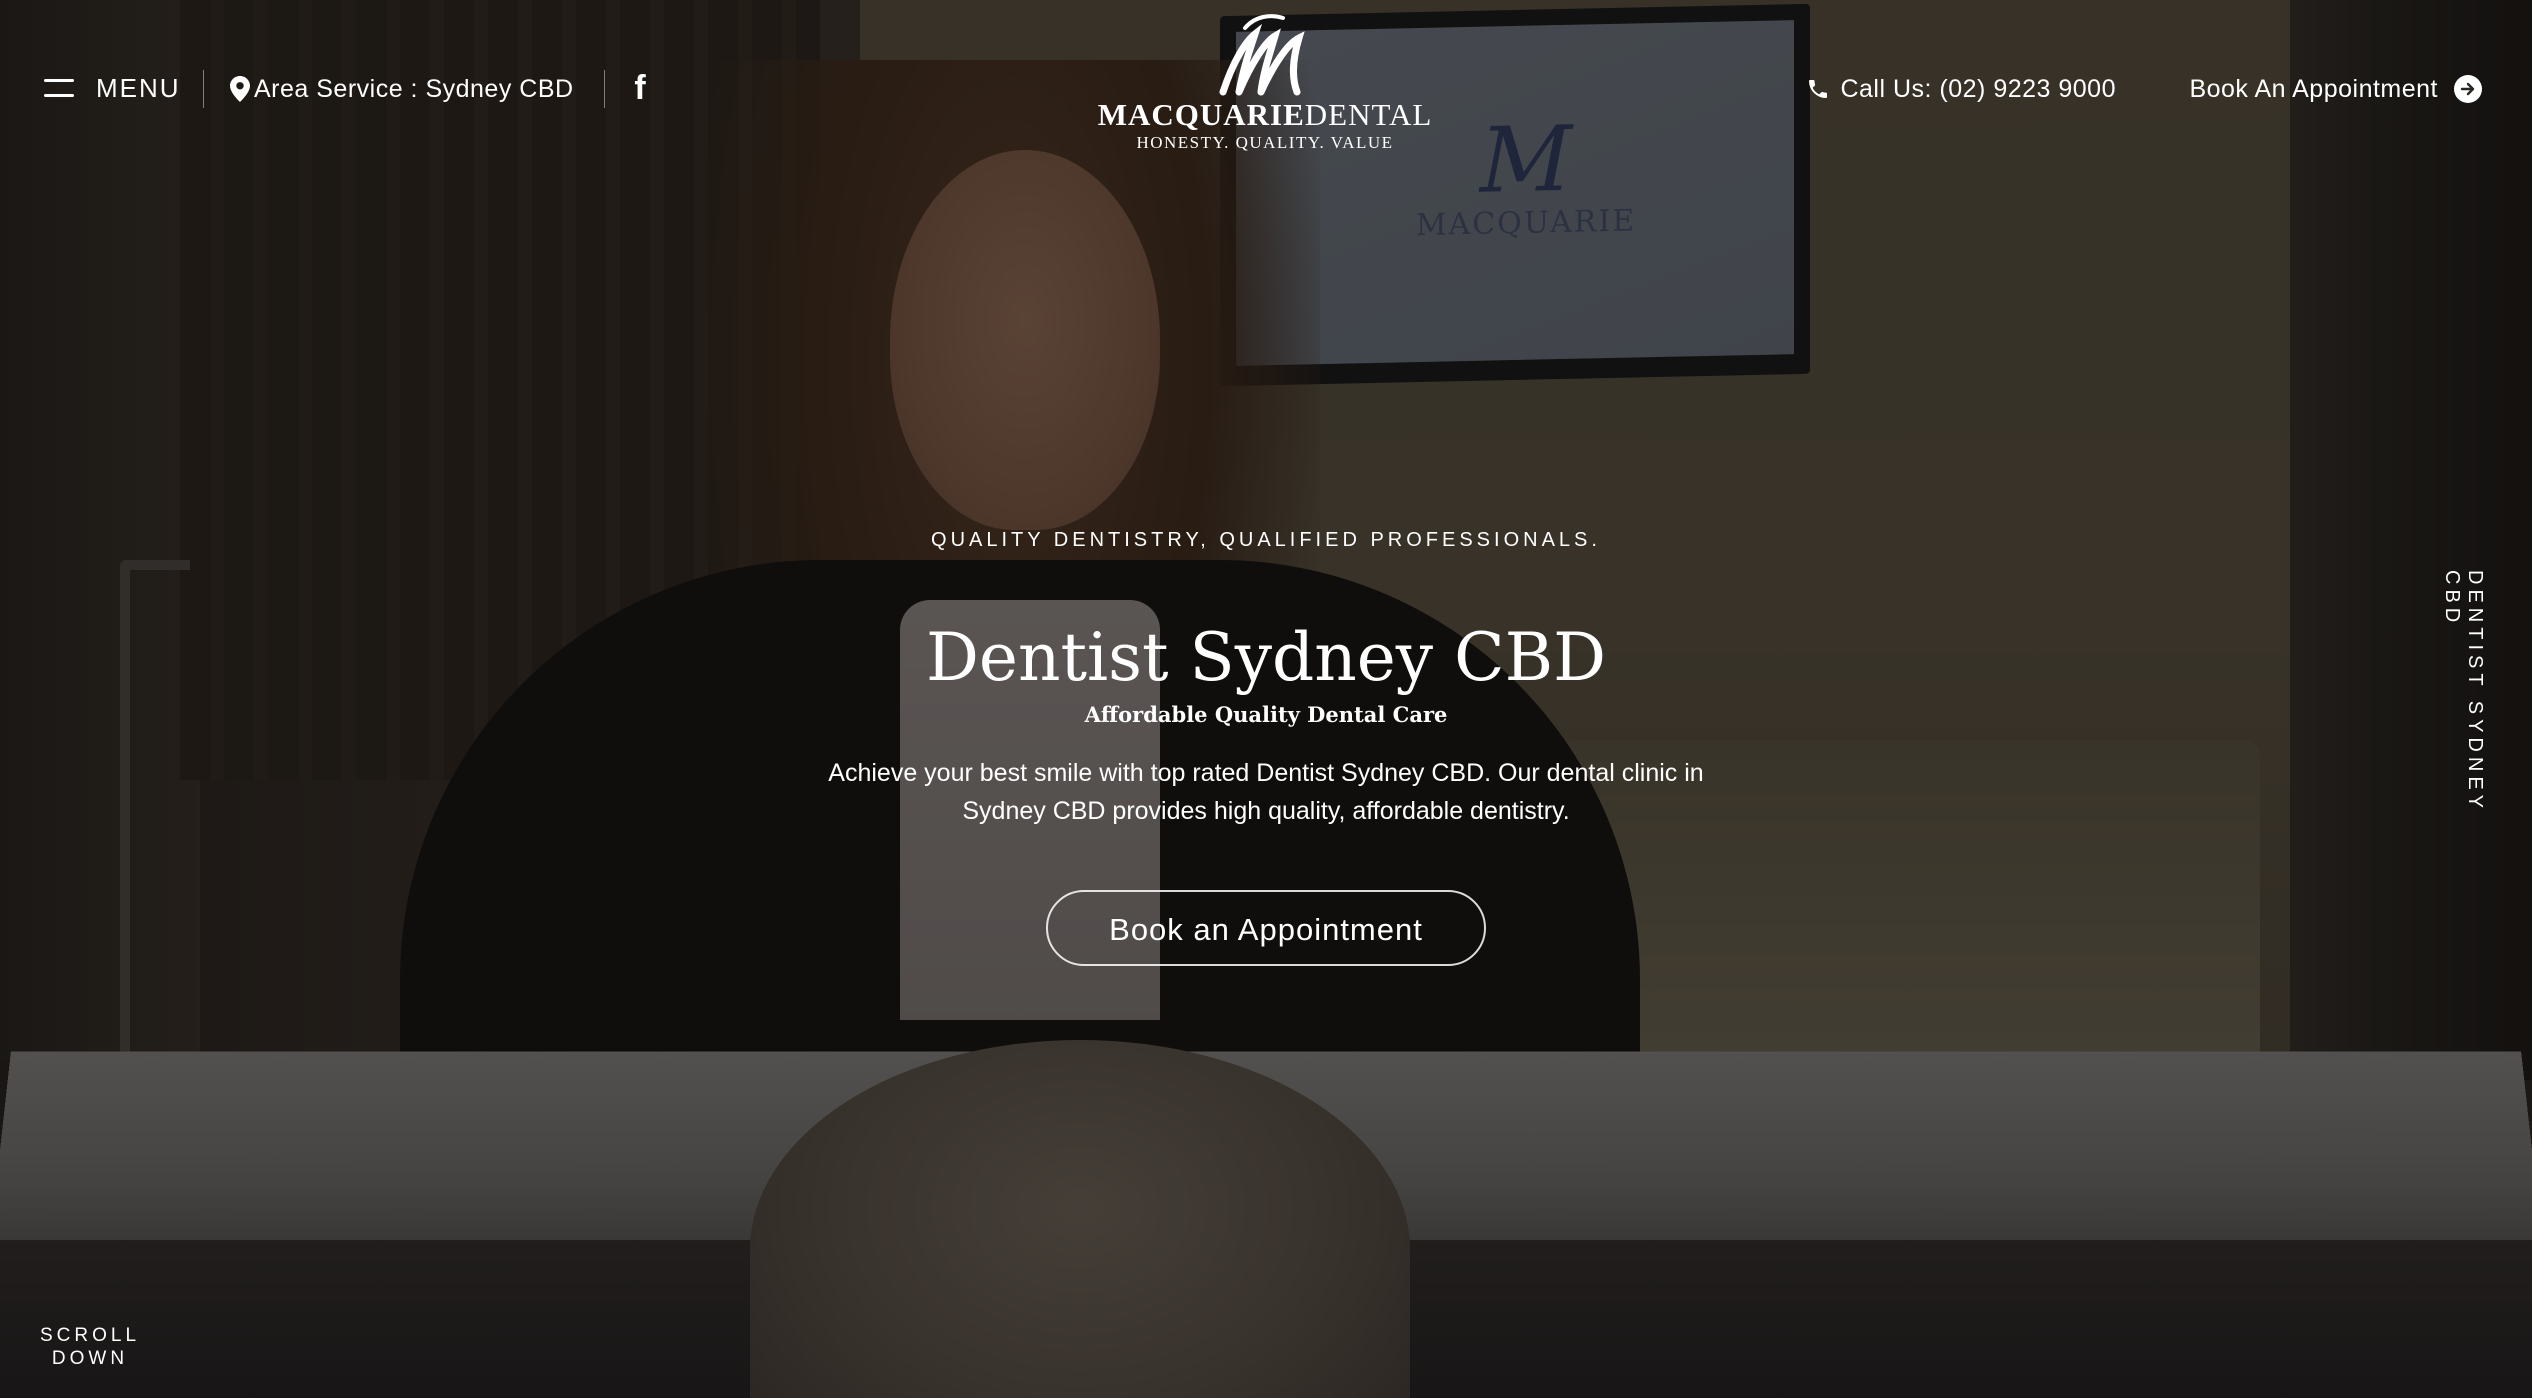 This screenshot has height=1398, width=2532. What do you see at coordinates (1265, 142) in the screenshot?
I see `logo-tagline: HONESTY. QUALITY. VALUE` at bounding box center [1265, 142].